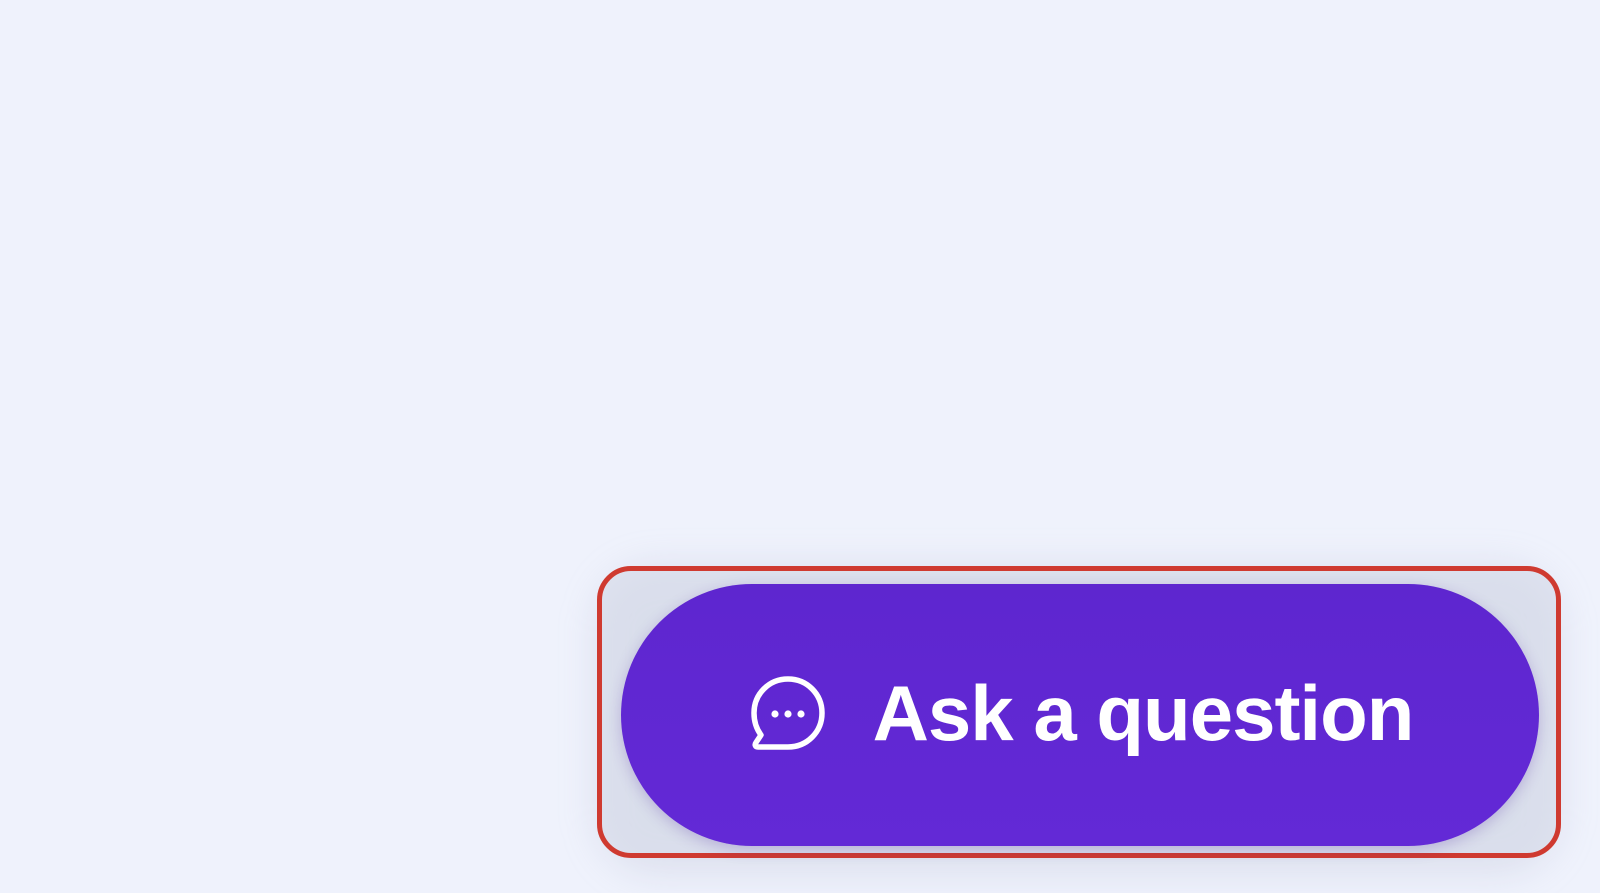  What do you see at coordinates (1143, 713) in the screenshot?
I see `ask-question-label: Ask a question` at bounding box center [1143, 713].